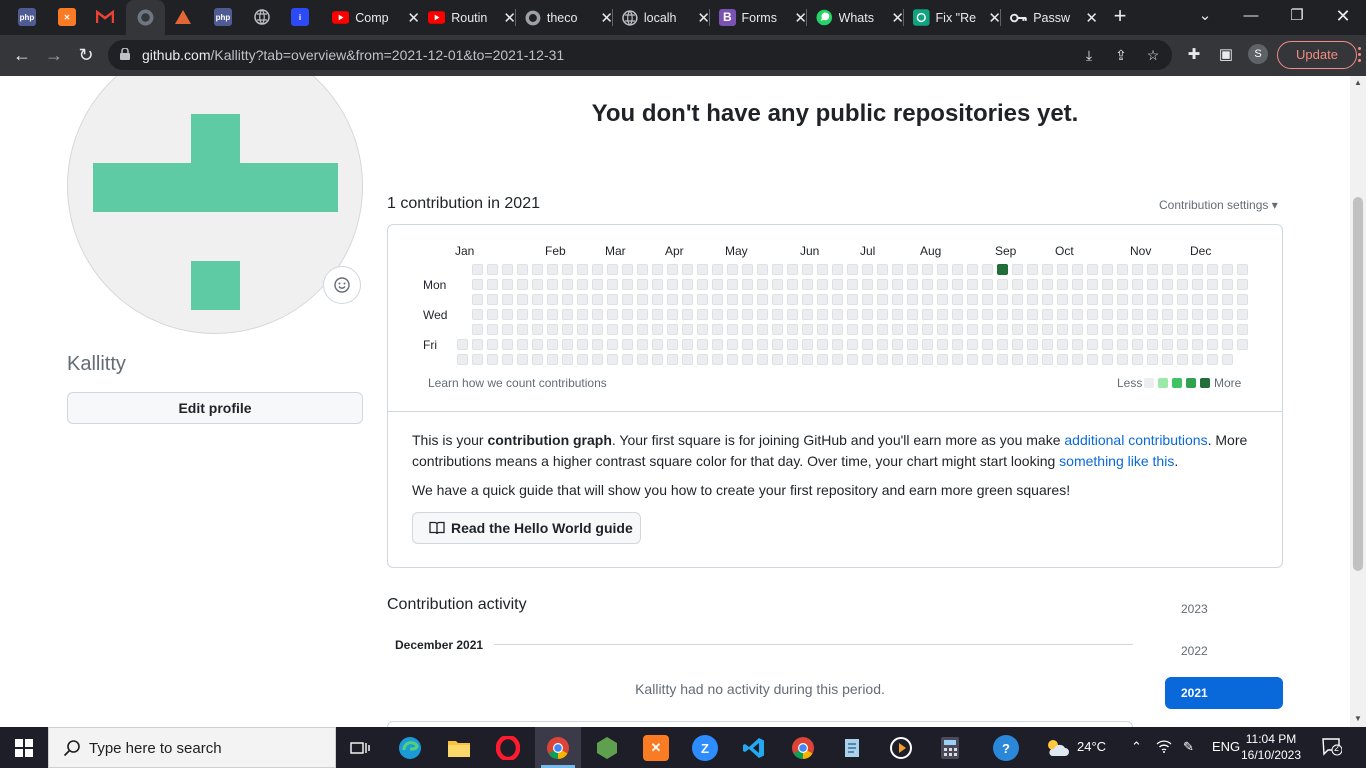 The height and width of the screenshot is (768, 1366). Describe the element at coordinates (371, 17) in the screenshot. I see `tab-youtube-1: Comp ✕` at that location.